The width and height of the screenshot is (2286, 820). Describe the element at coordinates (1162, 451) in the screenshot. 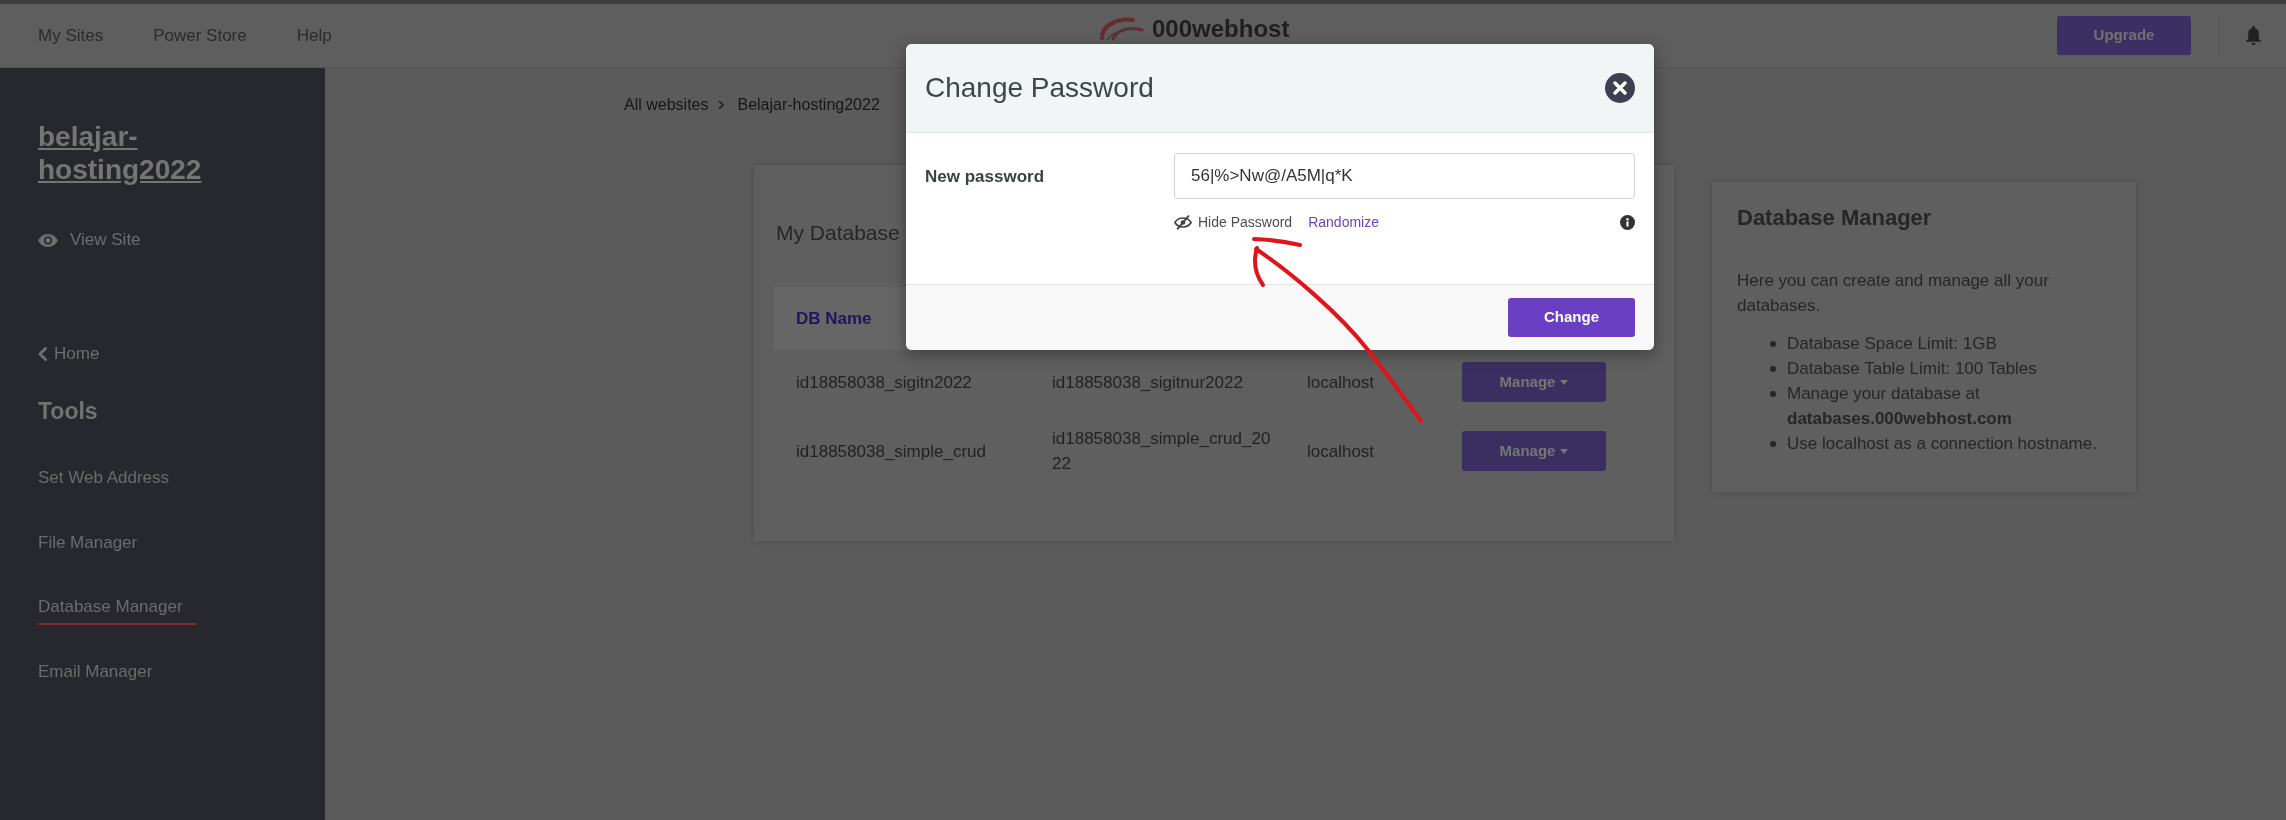

I see `table-cell-text: id18858038_simple_crud_2022` at that location.